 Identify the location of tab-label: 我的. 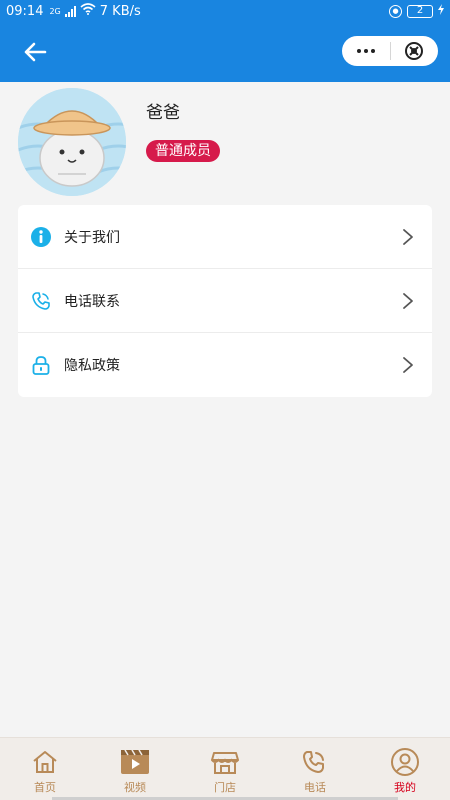
(405, 787).